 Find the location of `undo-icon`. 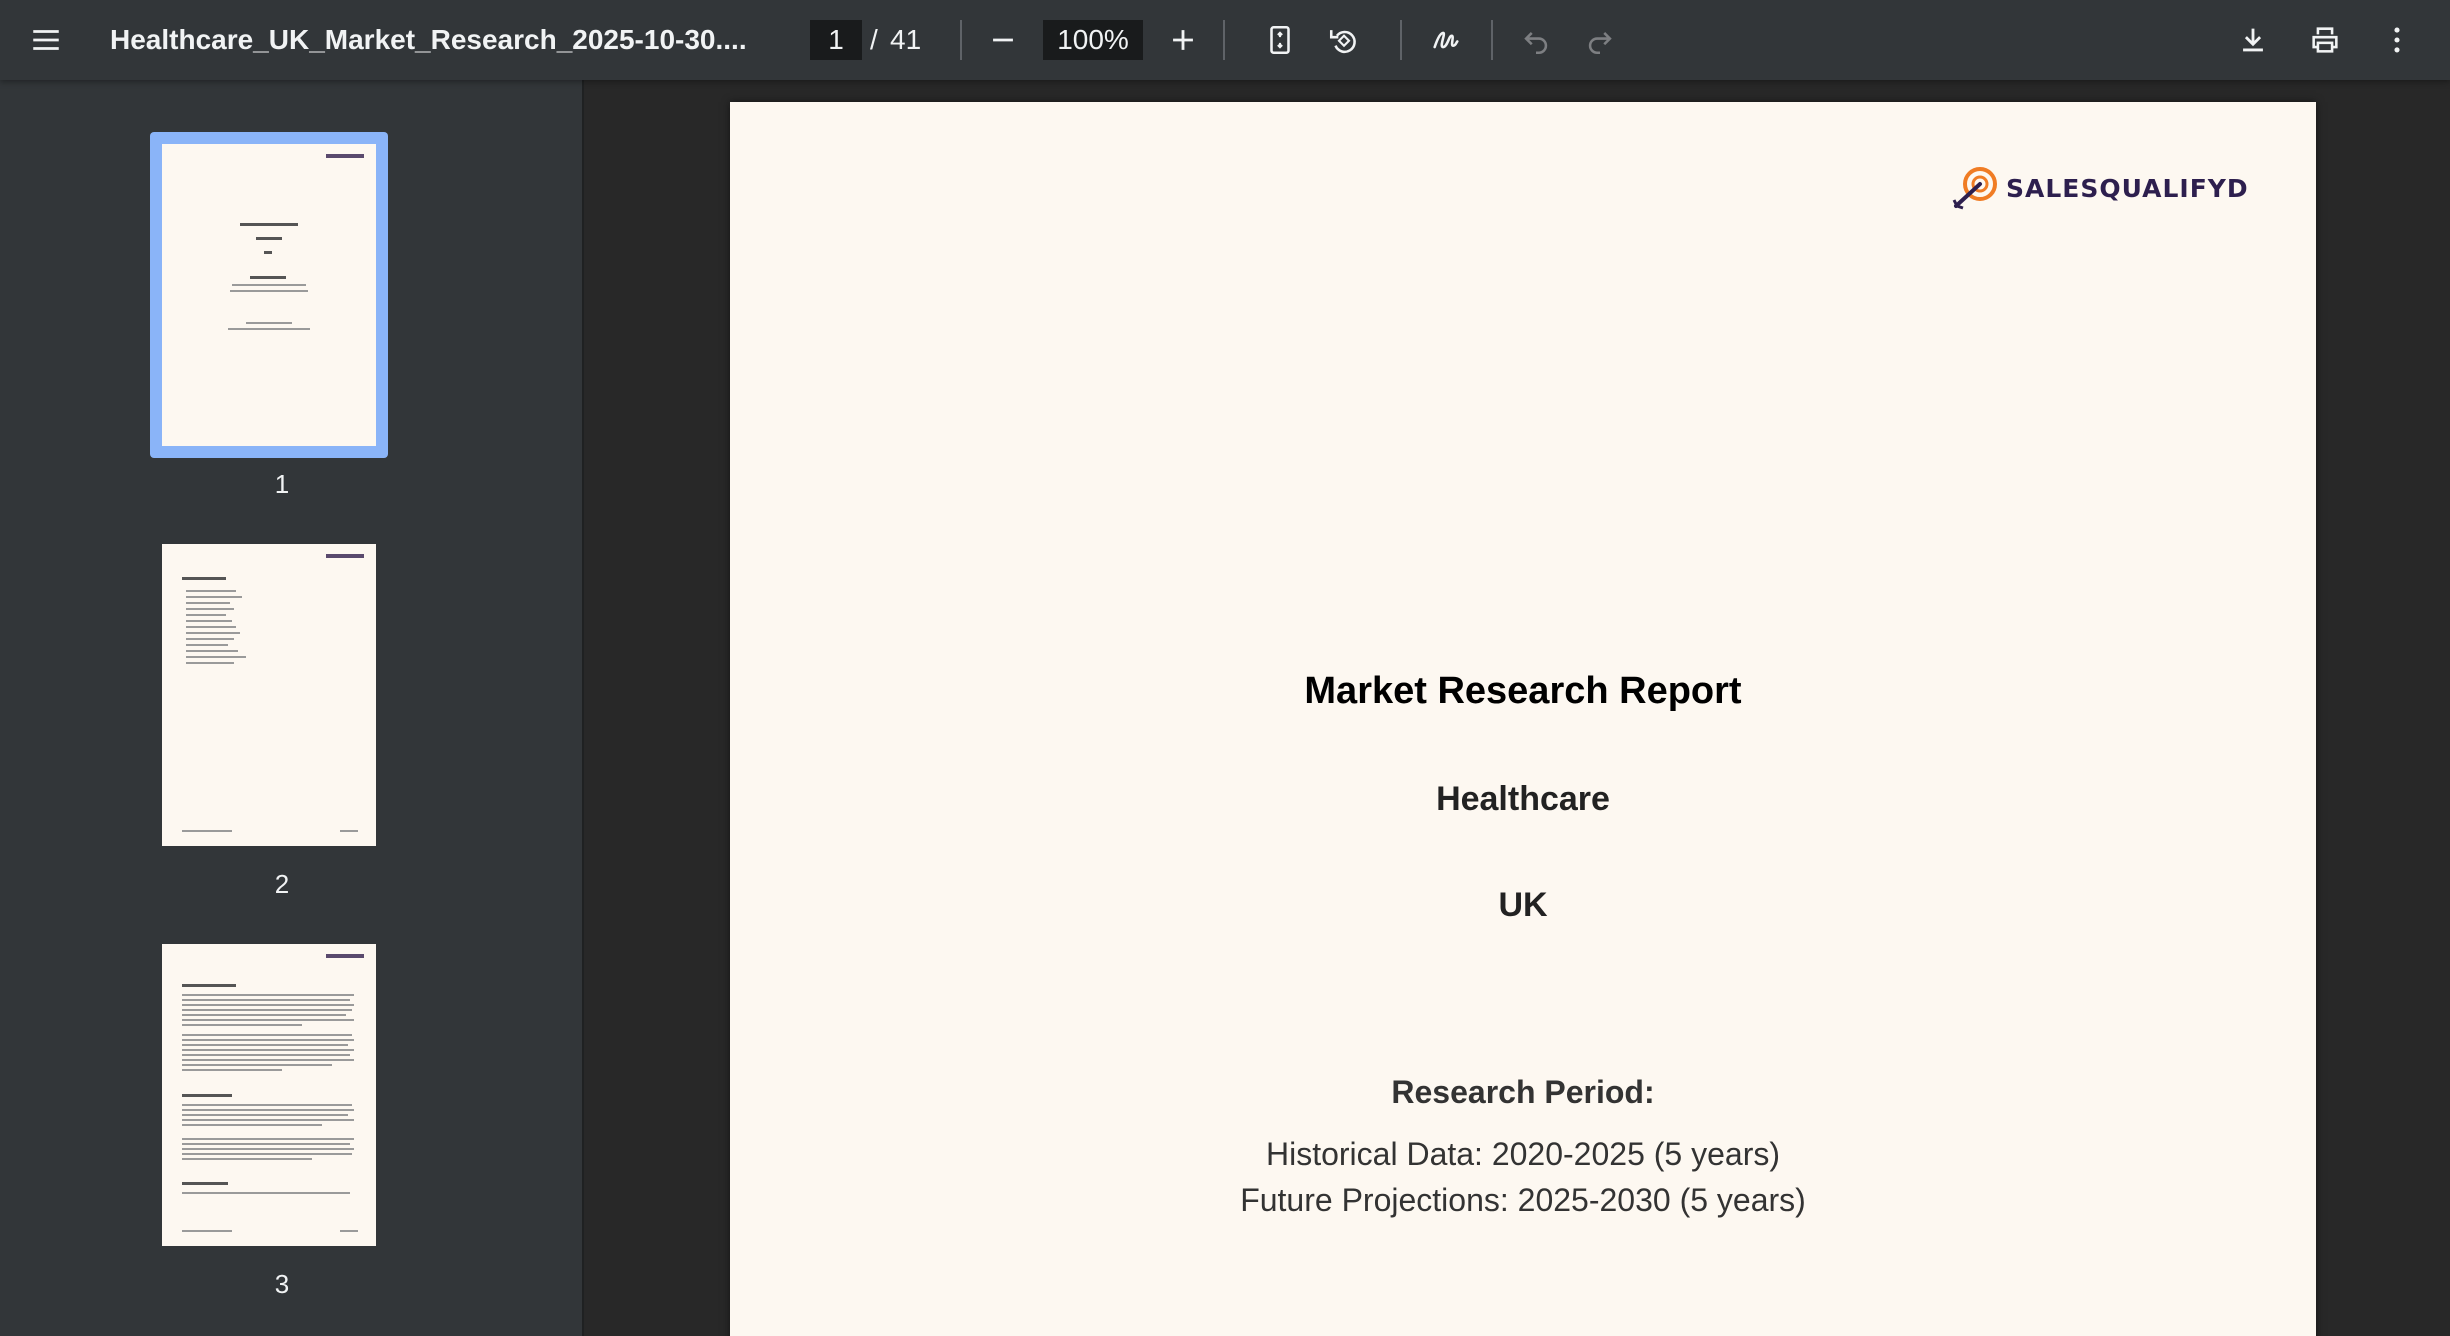

undo-icon is located at coordinates (1536, 40).